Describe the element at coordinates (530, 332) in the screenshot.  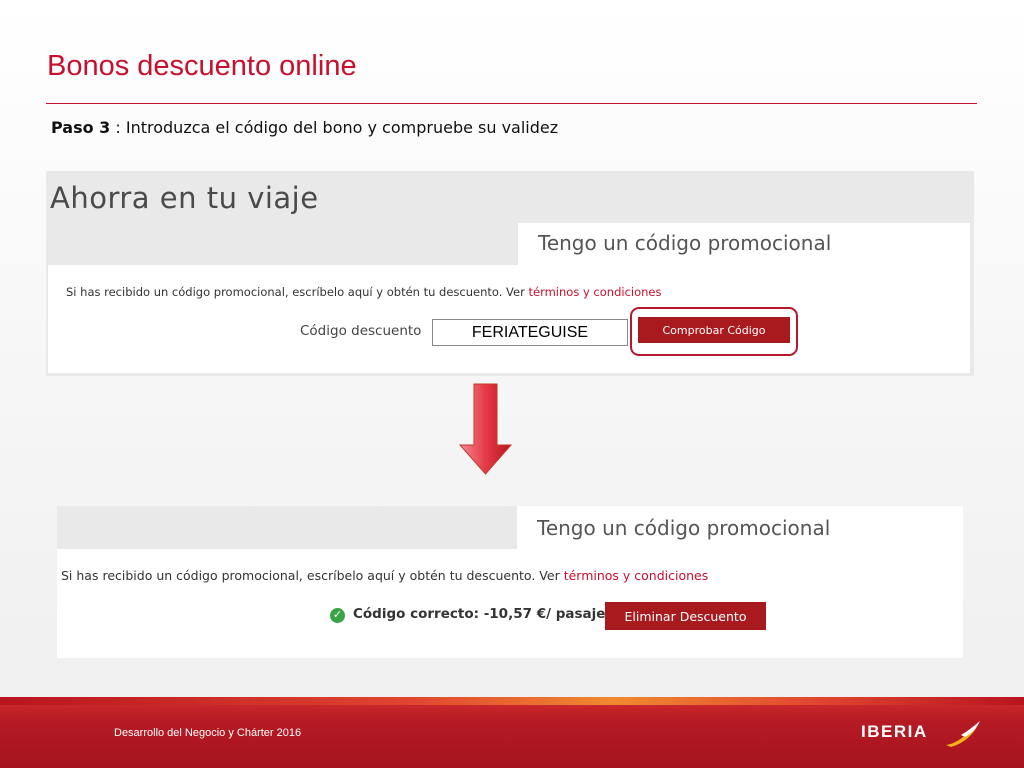
I see `discount-code-input: FERIATEGUISE` at that location.